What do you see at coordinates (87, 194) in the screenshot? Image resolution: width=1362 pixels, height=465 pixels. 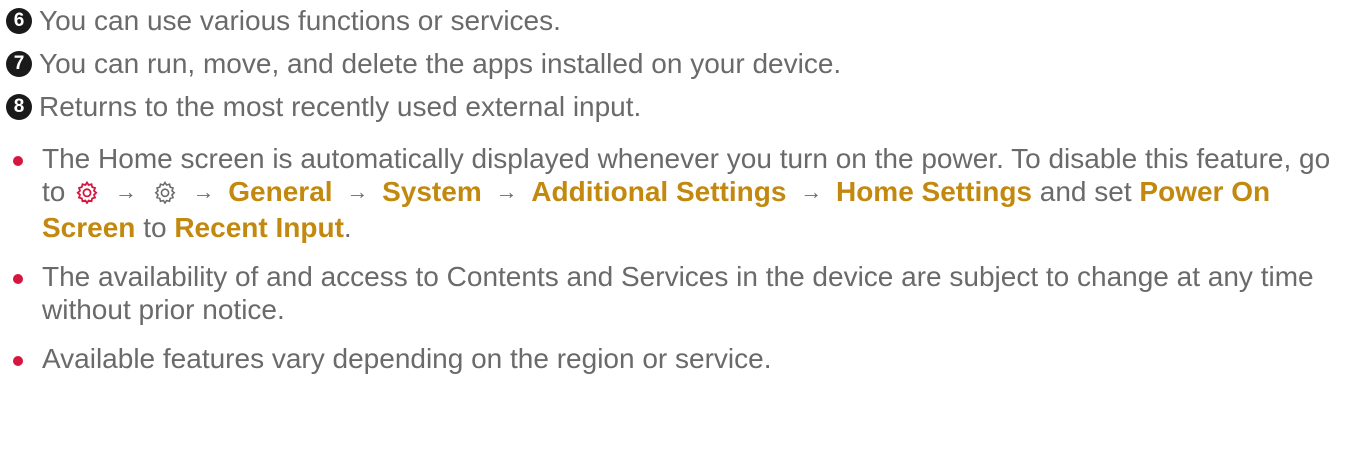 I see `settings-quick-icon` at bounding box center [87, 194].